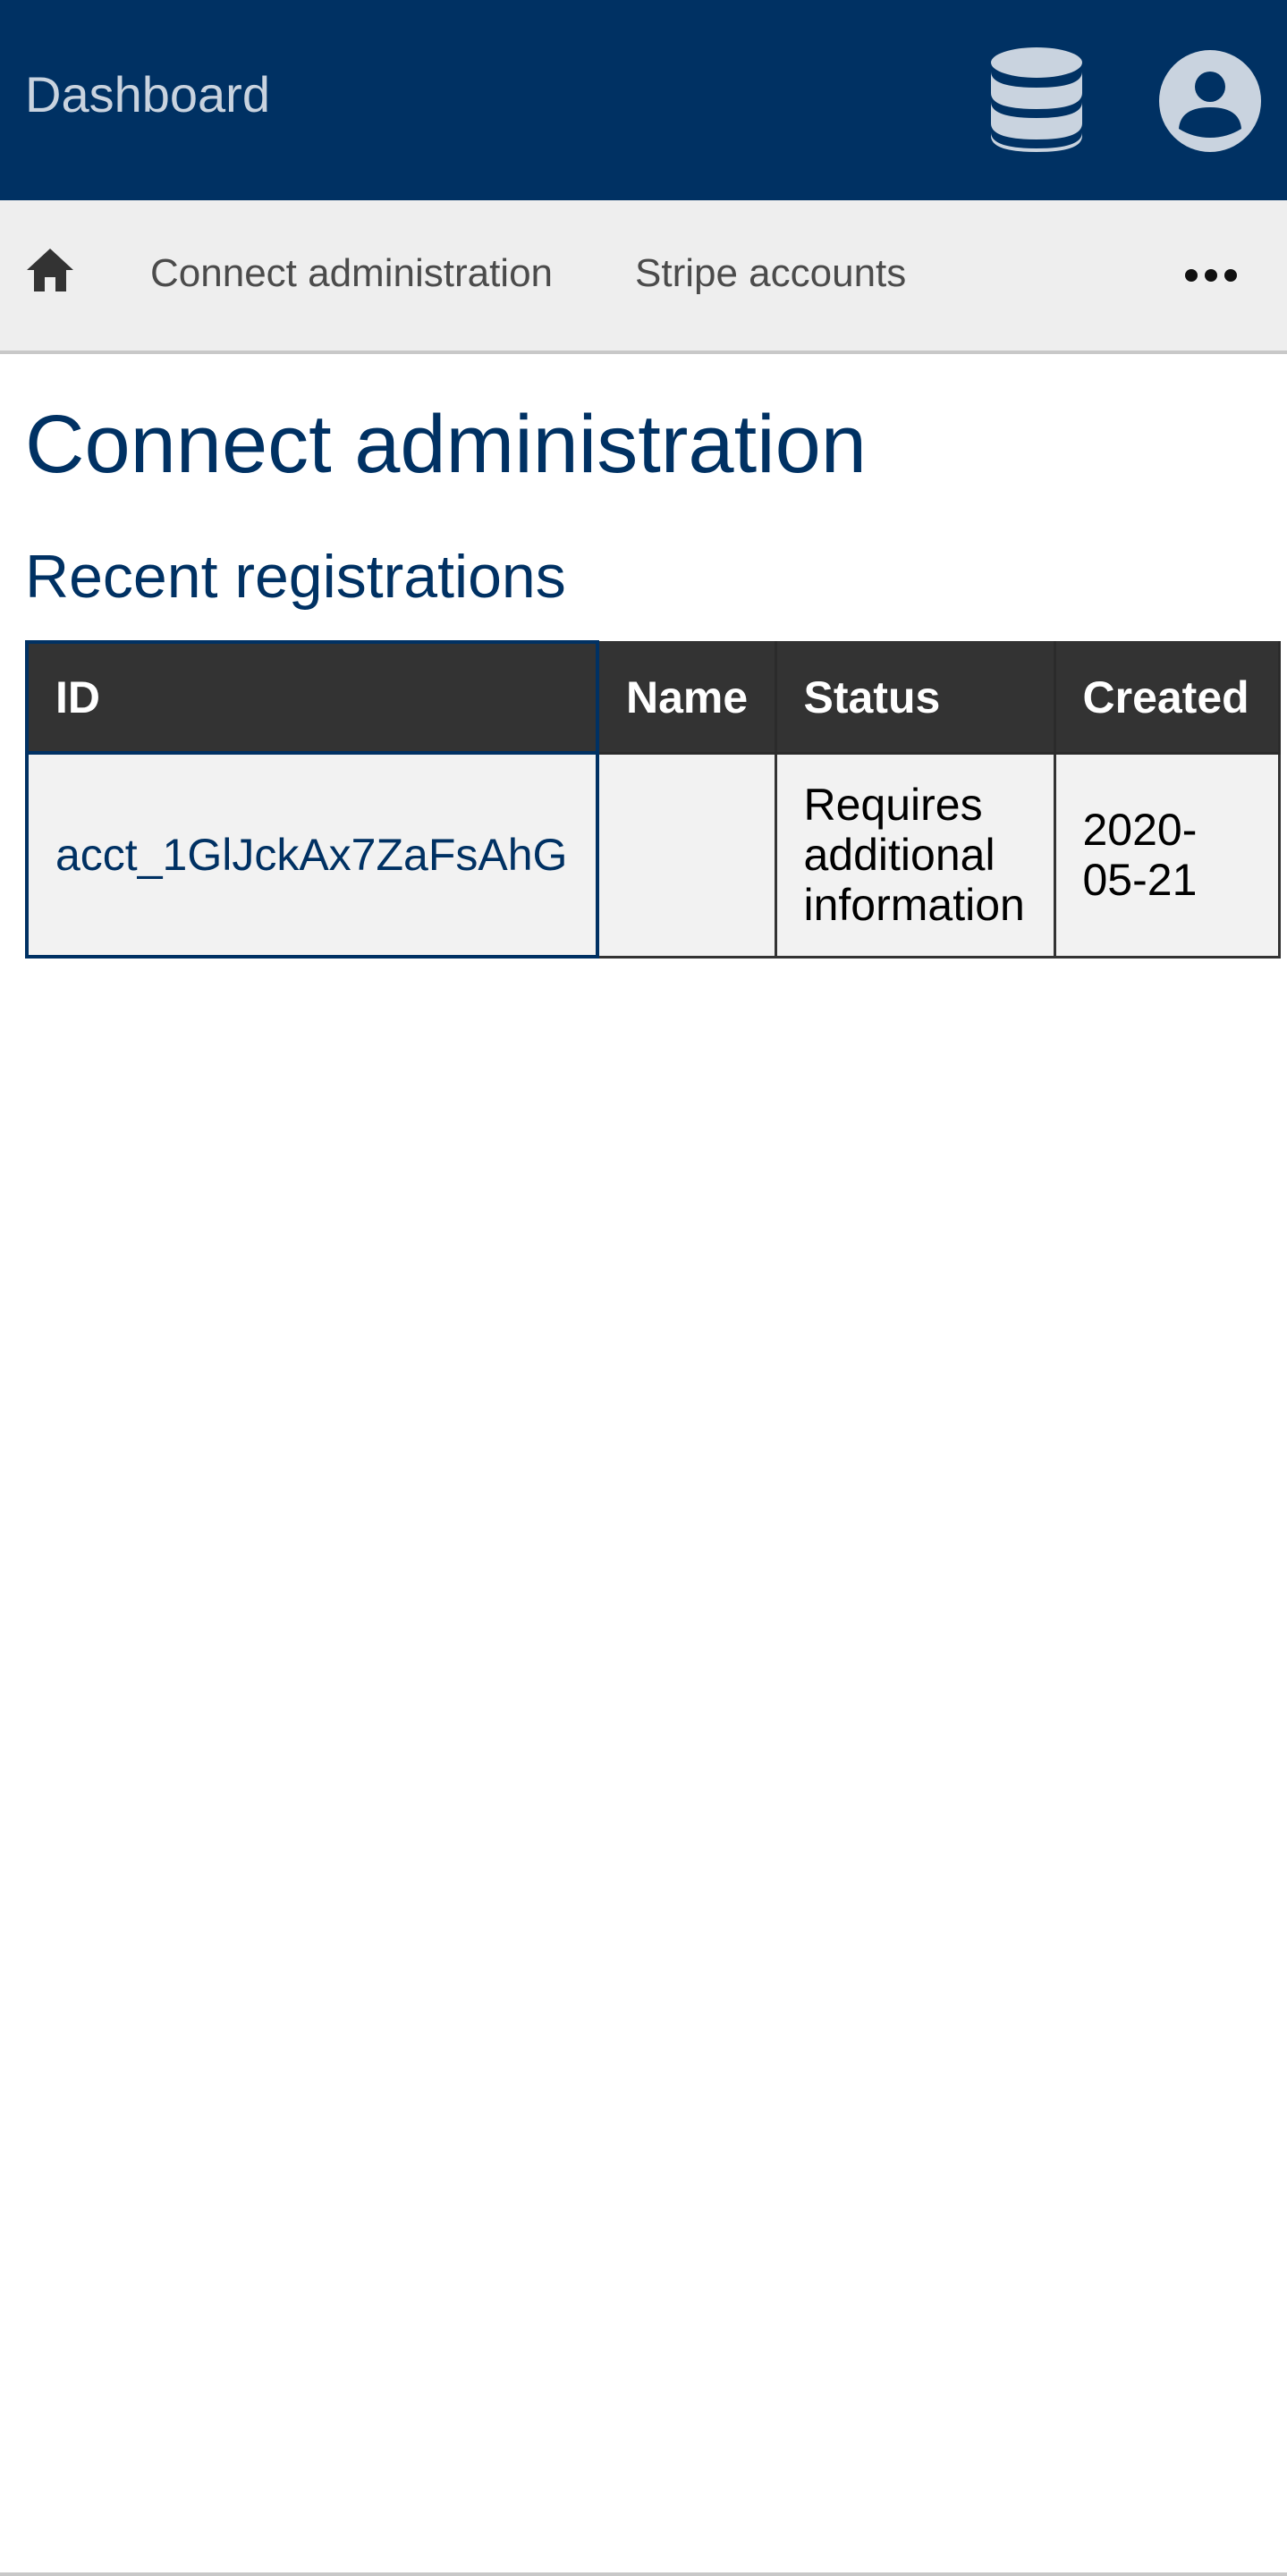 The height and width of the screenshot is (2576, 1287). Describe the element at coordinates (1036, 99) in the screenshot. I see `database-icon` at that location.